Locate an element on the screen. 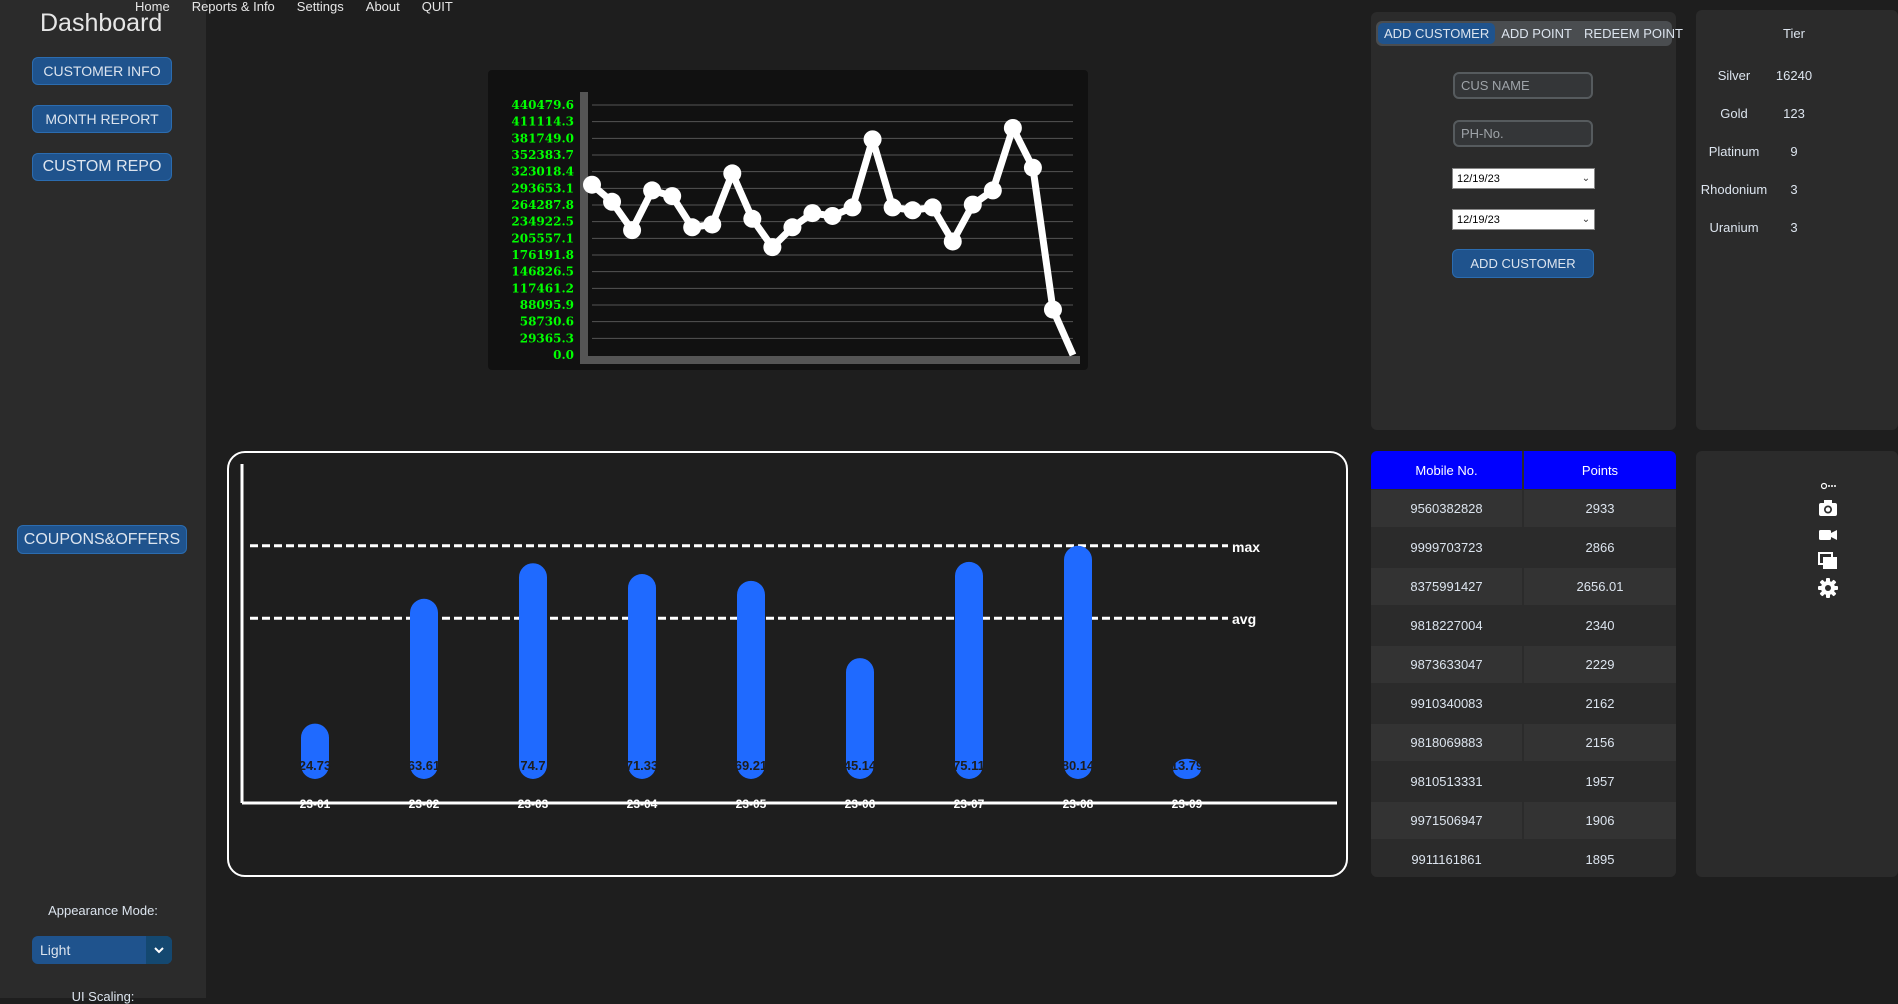  y-tick-label: 205557.1 is located at coordinates (542, 238).